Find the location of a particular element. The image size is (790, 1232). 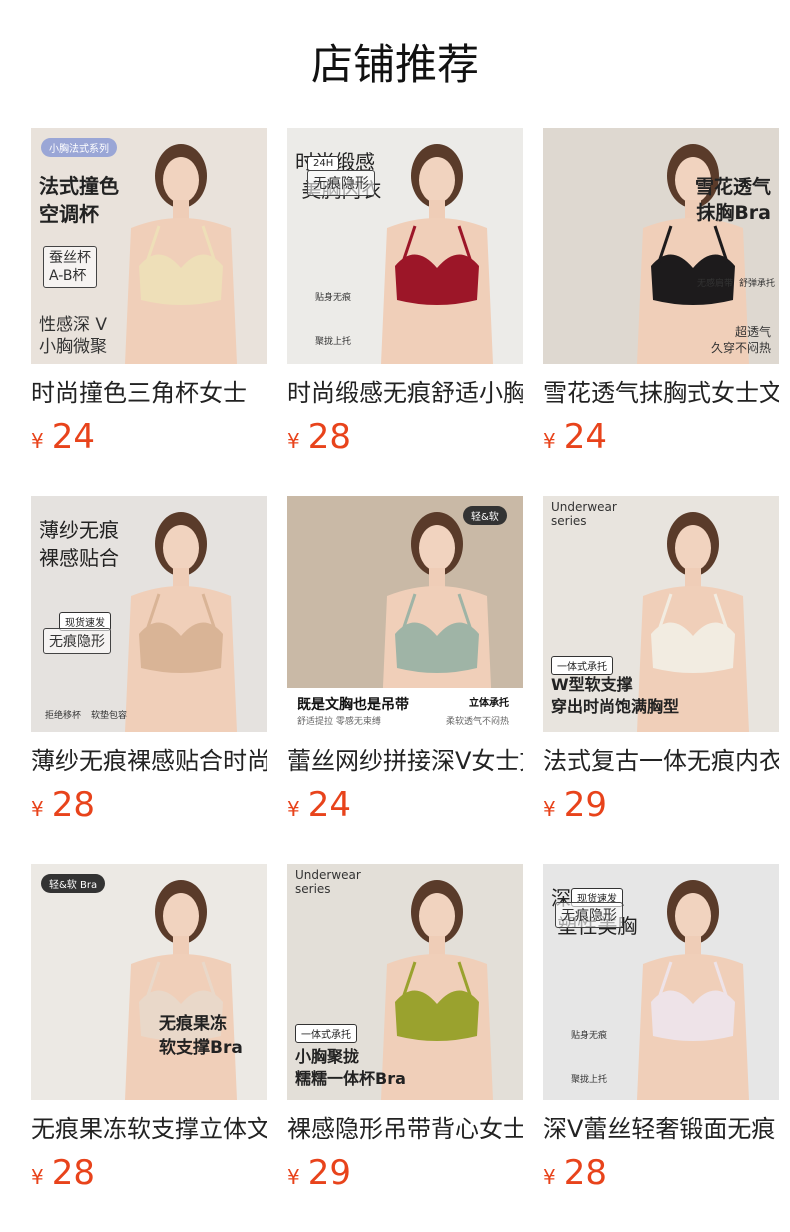

product-name: 深V蕾丝轻奢锻面无痕 is located at coordinates (661, 1129).